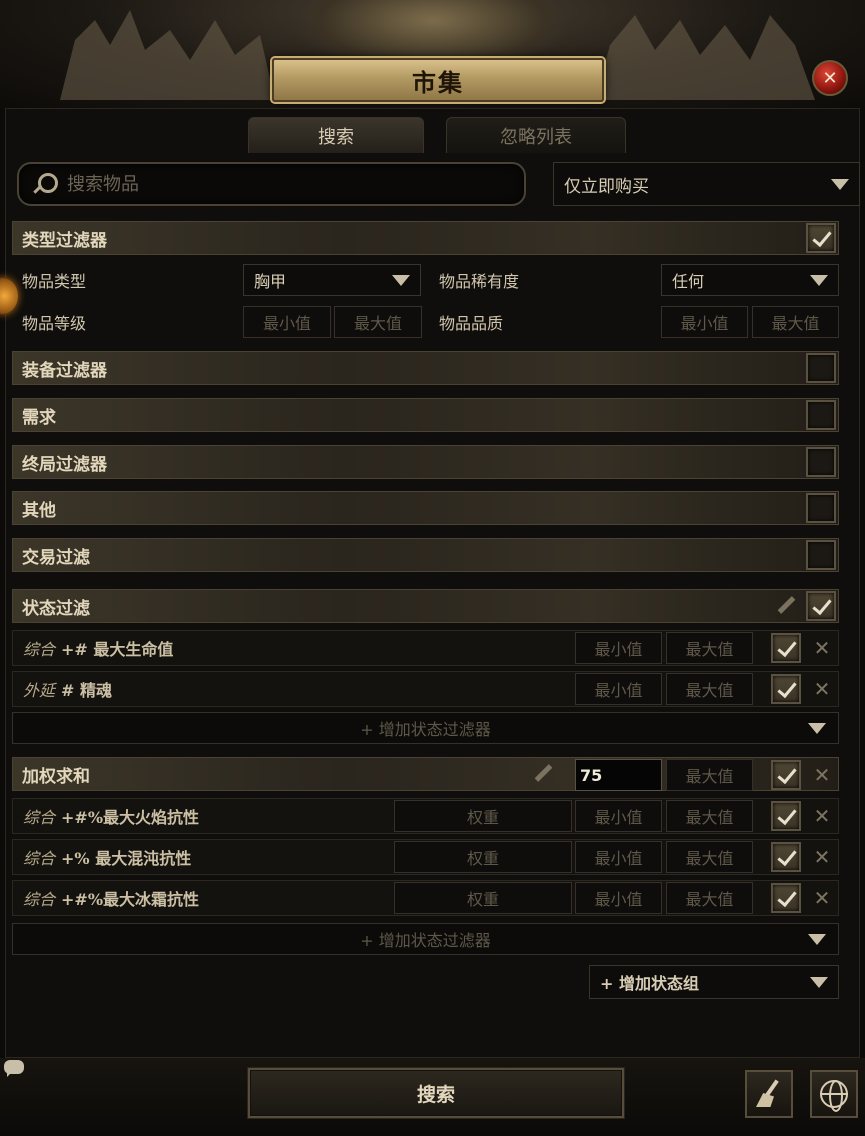  What do you see at coordinates (39, 510) in the screenshot?
I see `filter-group-label: 其他` at bounding box center [39, 510].